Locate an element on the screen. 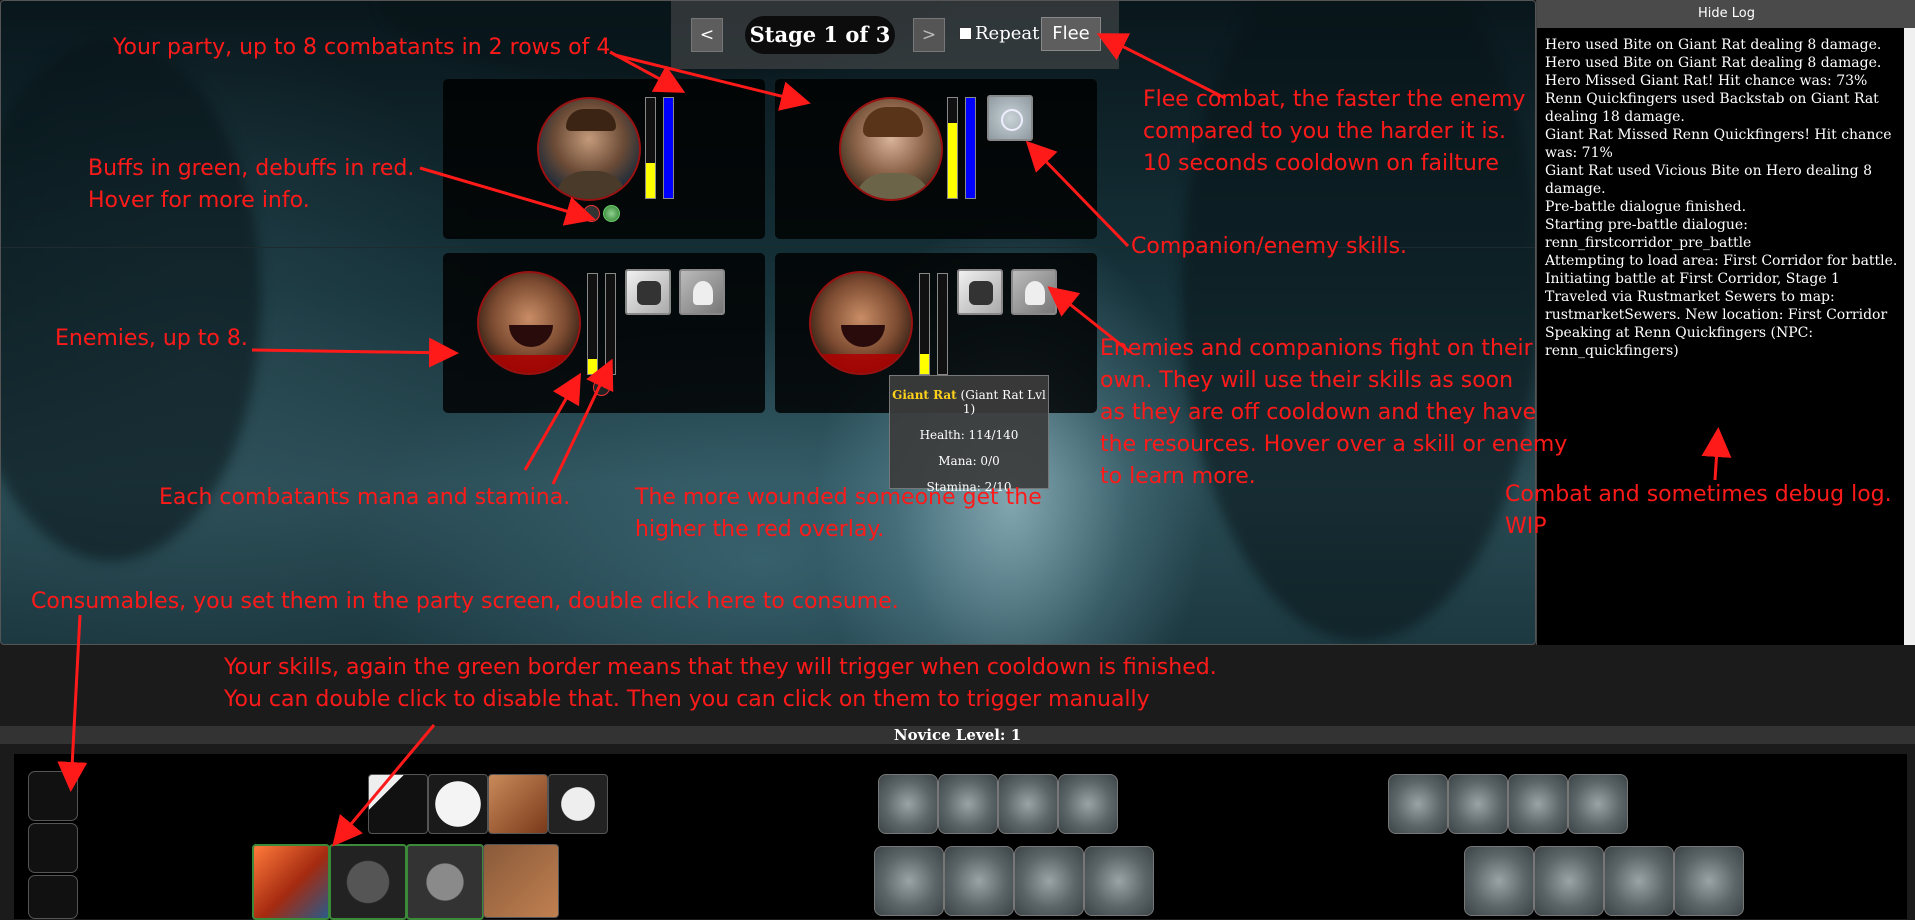 The image size is (1915, 920). arrow-enemy-skills is located at coordinates (1089, 320).